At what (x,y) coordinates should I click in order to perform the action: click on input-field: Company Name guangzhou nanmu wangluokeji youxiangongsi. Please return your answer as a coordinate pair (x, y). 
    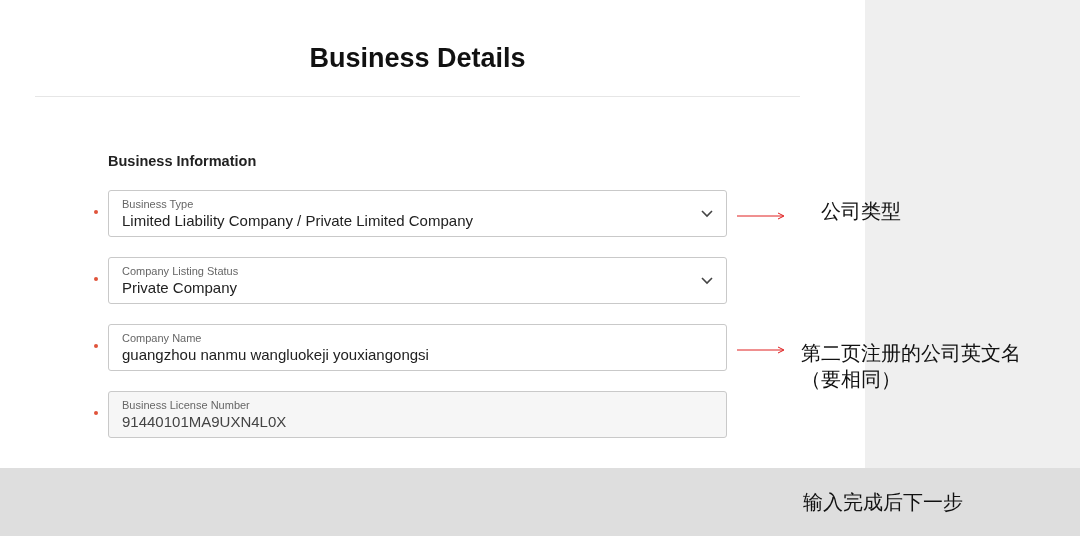
    Looking at the image, I should click on (417, 347).